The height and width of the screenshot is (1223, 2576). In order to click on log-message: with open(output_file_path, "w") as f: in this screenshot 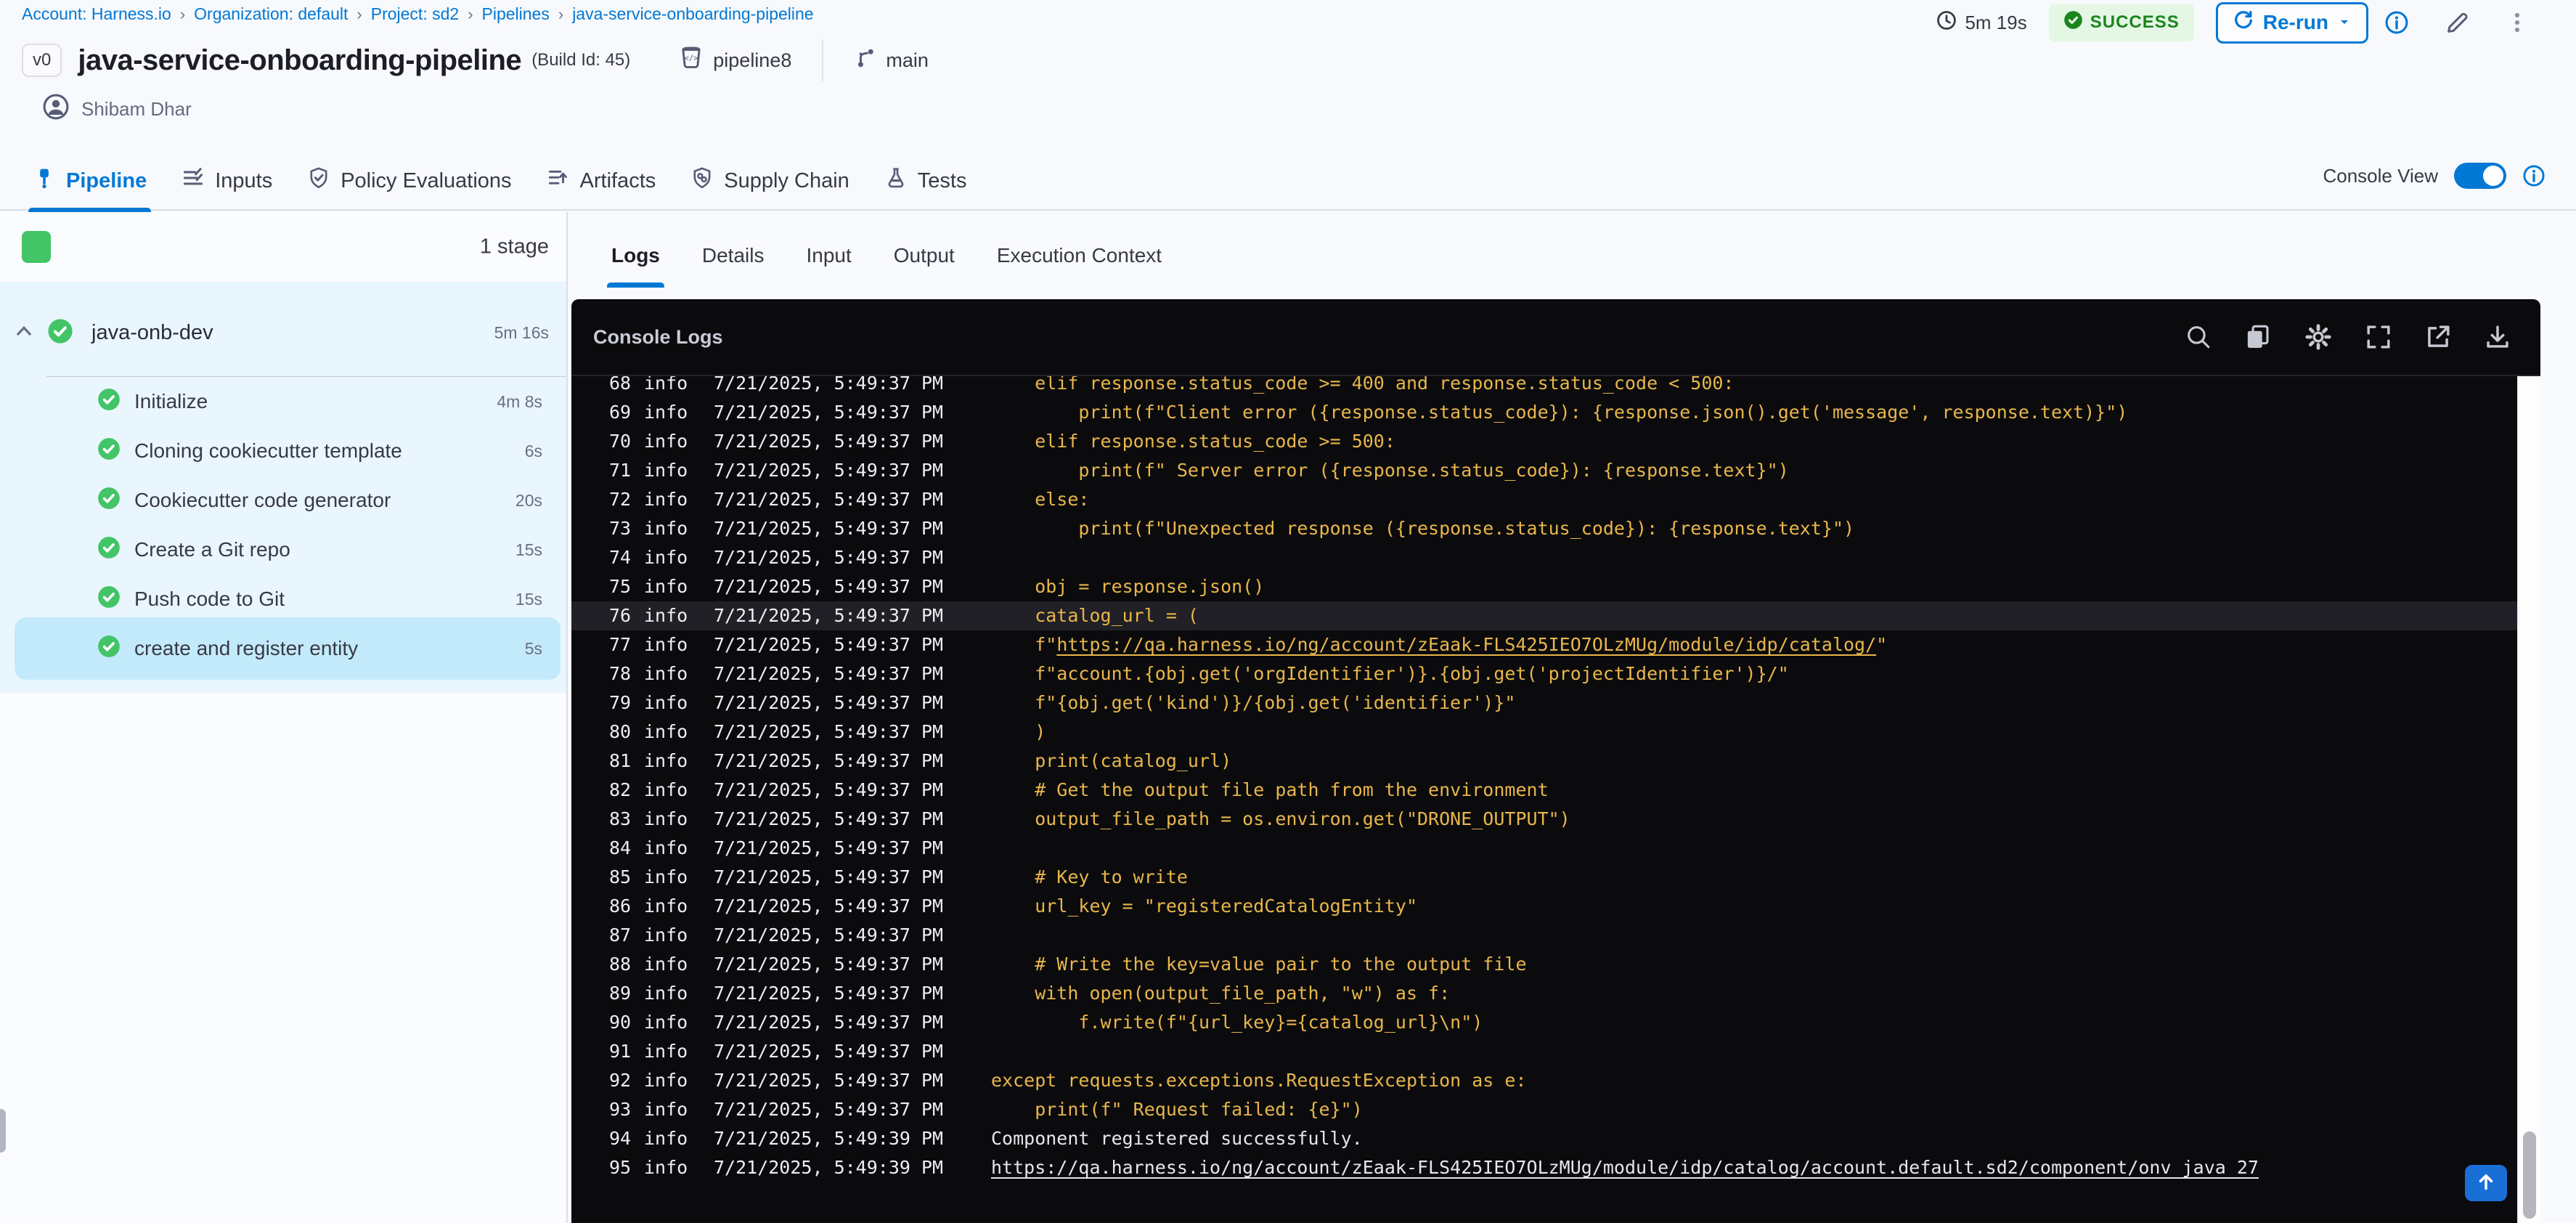, I will do `click(1754, 993)`.